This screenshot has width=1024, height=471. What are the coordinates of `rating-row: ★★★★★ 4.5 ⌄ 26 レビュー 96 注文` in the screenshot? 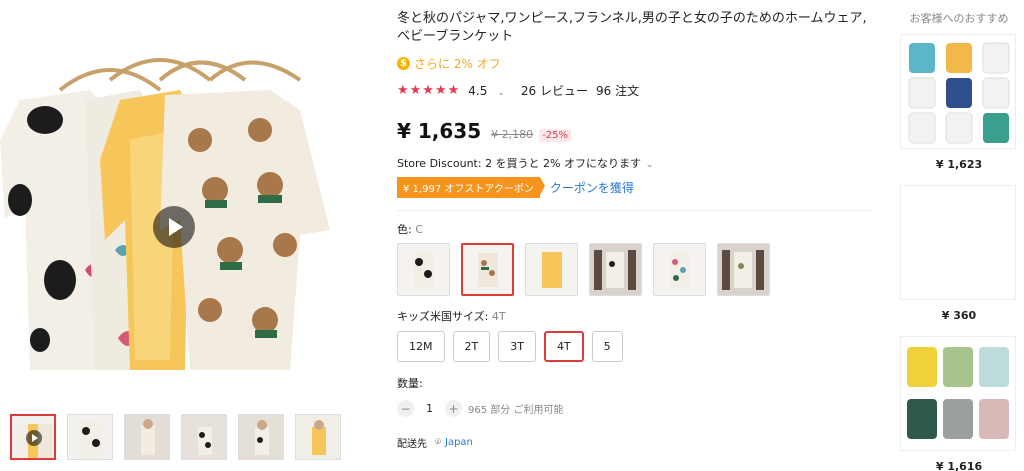 It's located at (636, 90).